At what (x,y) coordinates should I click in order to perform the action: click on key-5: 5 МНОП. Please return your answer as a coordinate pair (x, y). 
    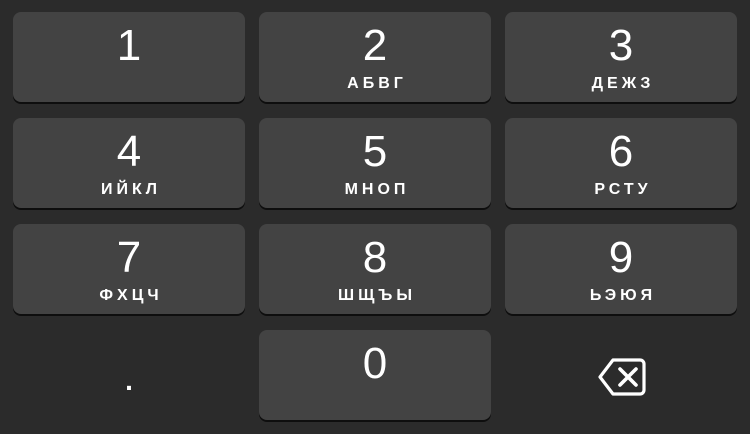
    Looking at the image, I should click on (375, 163).